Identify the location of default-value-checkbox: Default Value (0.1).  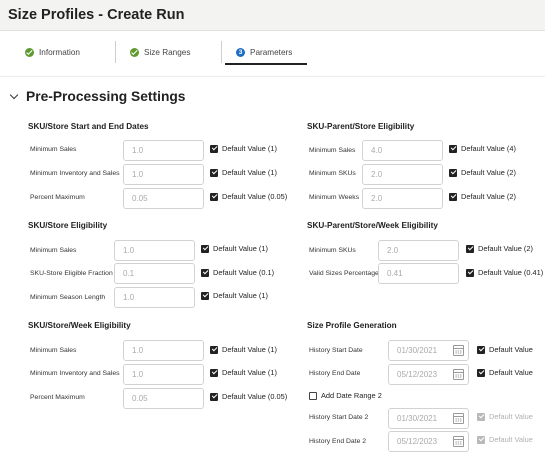
(237, 272).